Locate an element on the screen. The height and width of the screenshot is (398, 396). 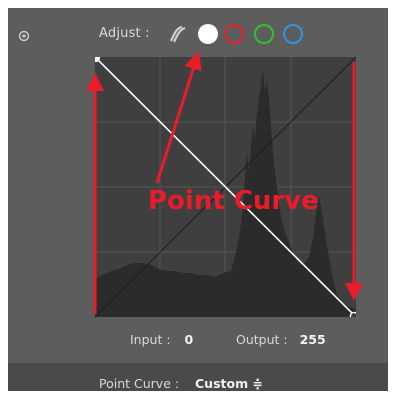
point-curve-select: Custom ≑ is located at coordinates (229, 384).